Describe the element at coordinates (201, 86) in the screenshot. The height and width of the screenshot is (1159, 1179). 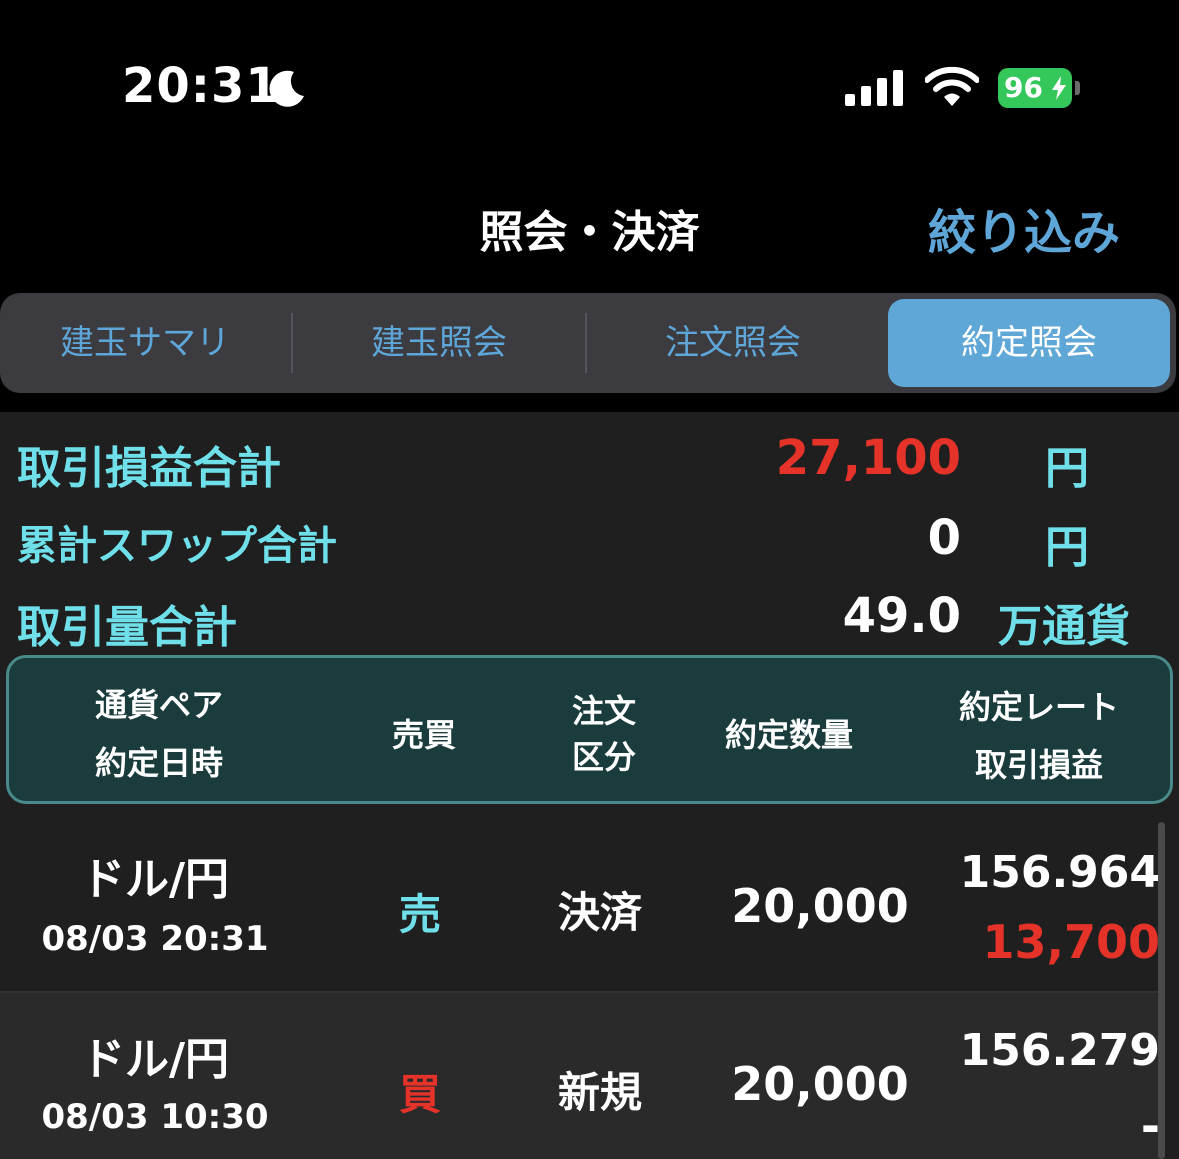
I see `status-time: 20:31` at that location.